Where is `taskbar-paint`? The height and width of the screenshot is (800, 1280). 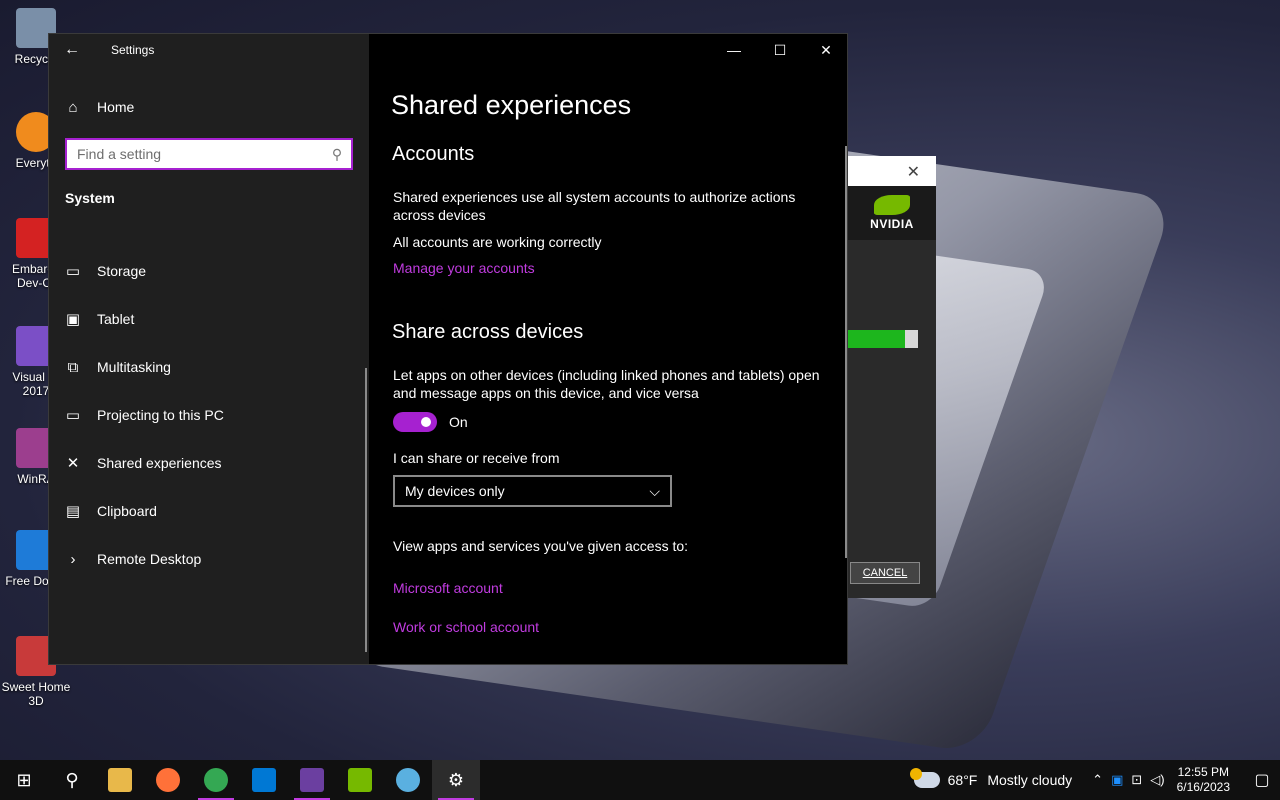 taskbar-paint is located at coordinates (408, 780).